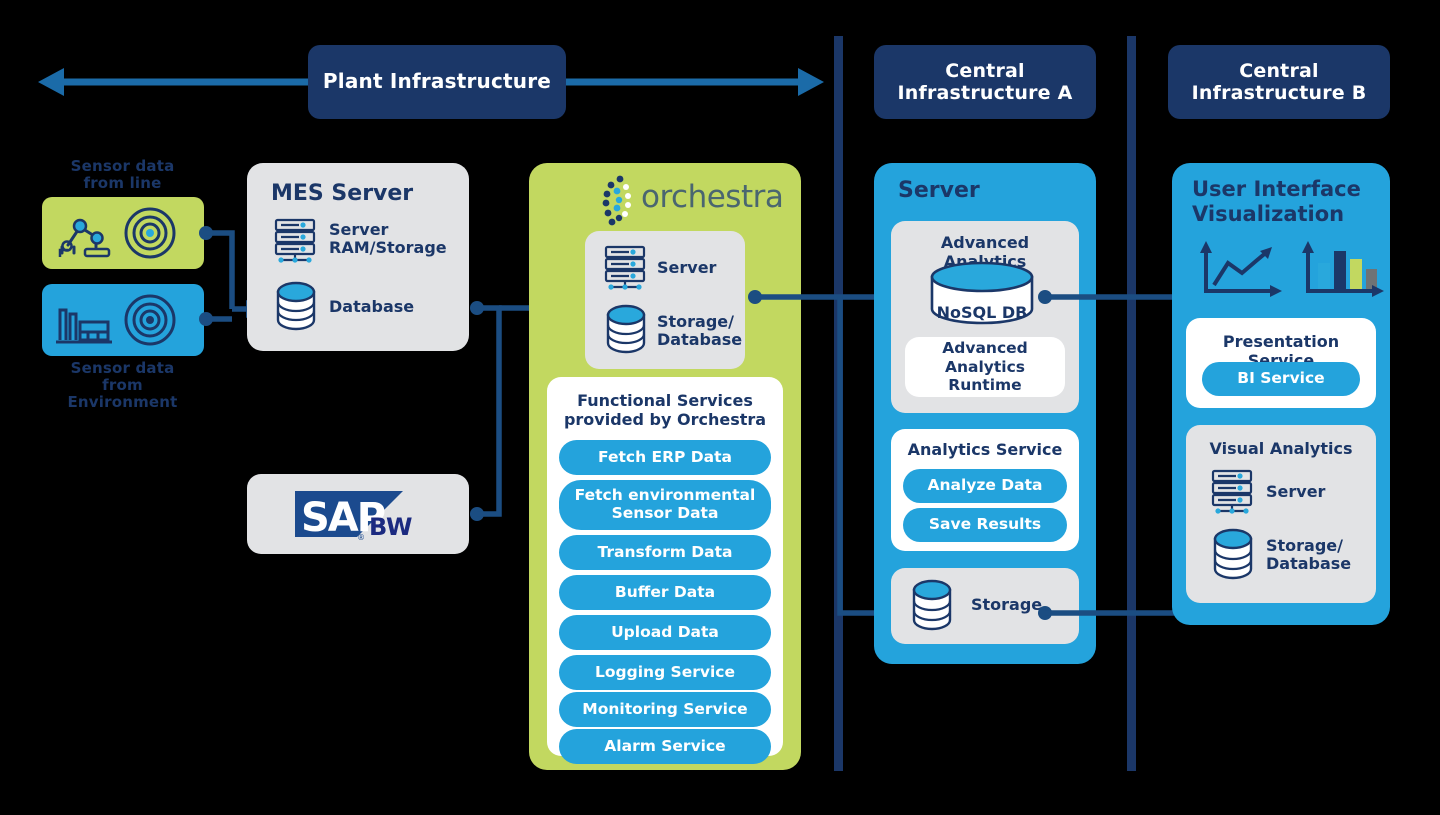 The image size is (1440, 815). I want to click on service-label: Fetch ERP Data, so click(665, 456).